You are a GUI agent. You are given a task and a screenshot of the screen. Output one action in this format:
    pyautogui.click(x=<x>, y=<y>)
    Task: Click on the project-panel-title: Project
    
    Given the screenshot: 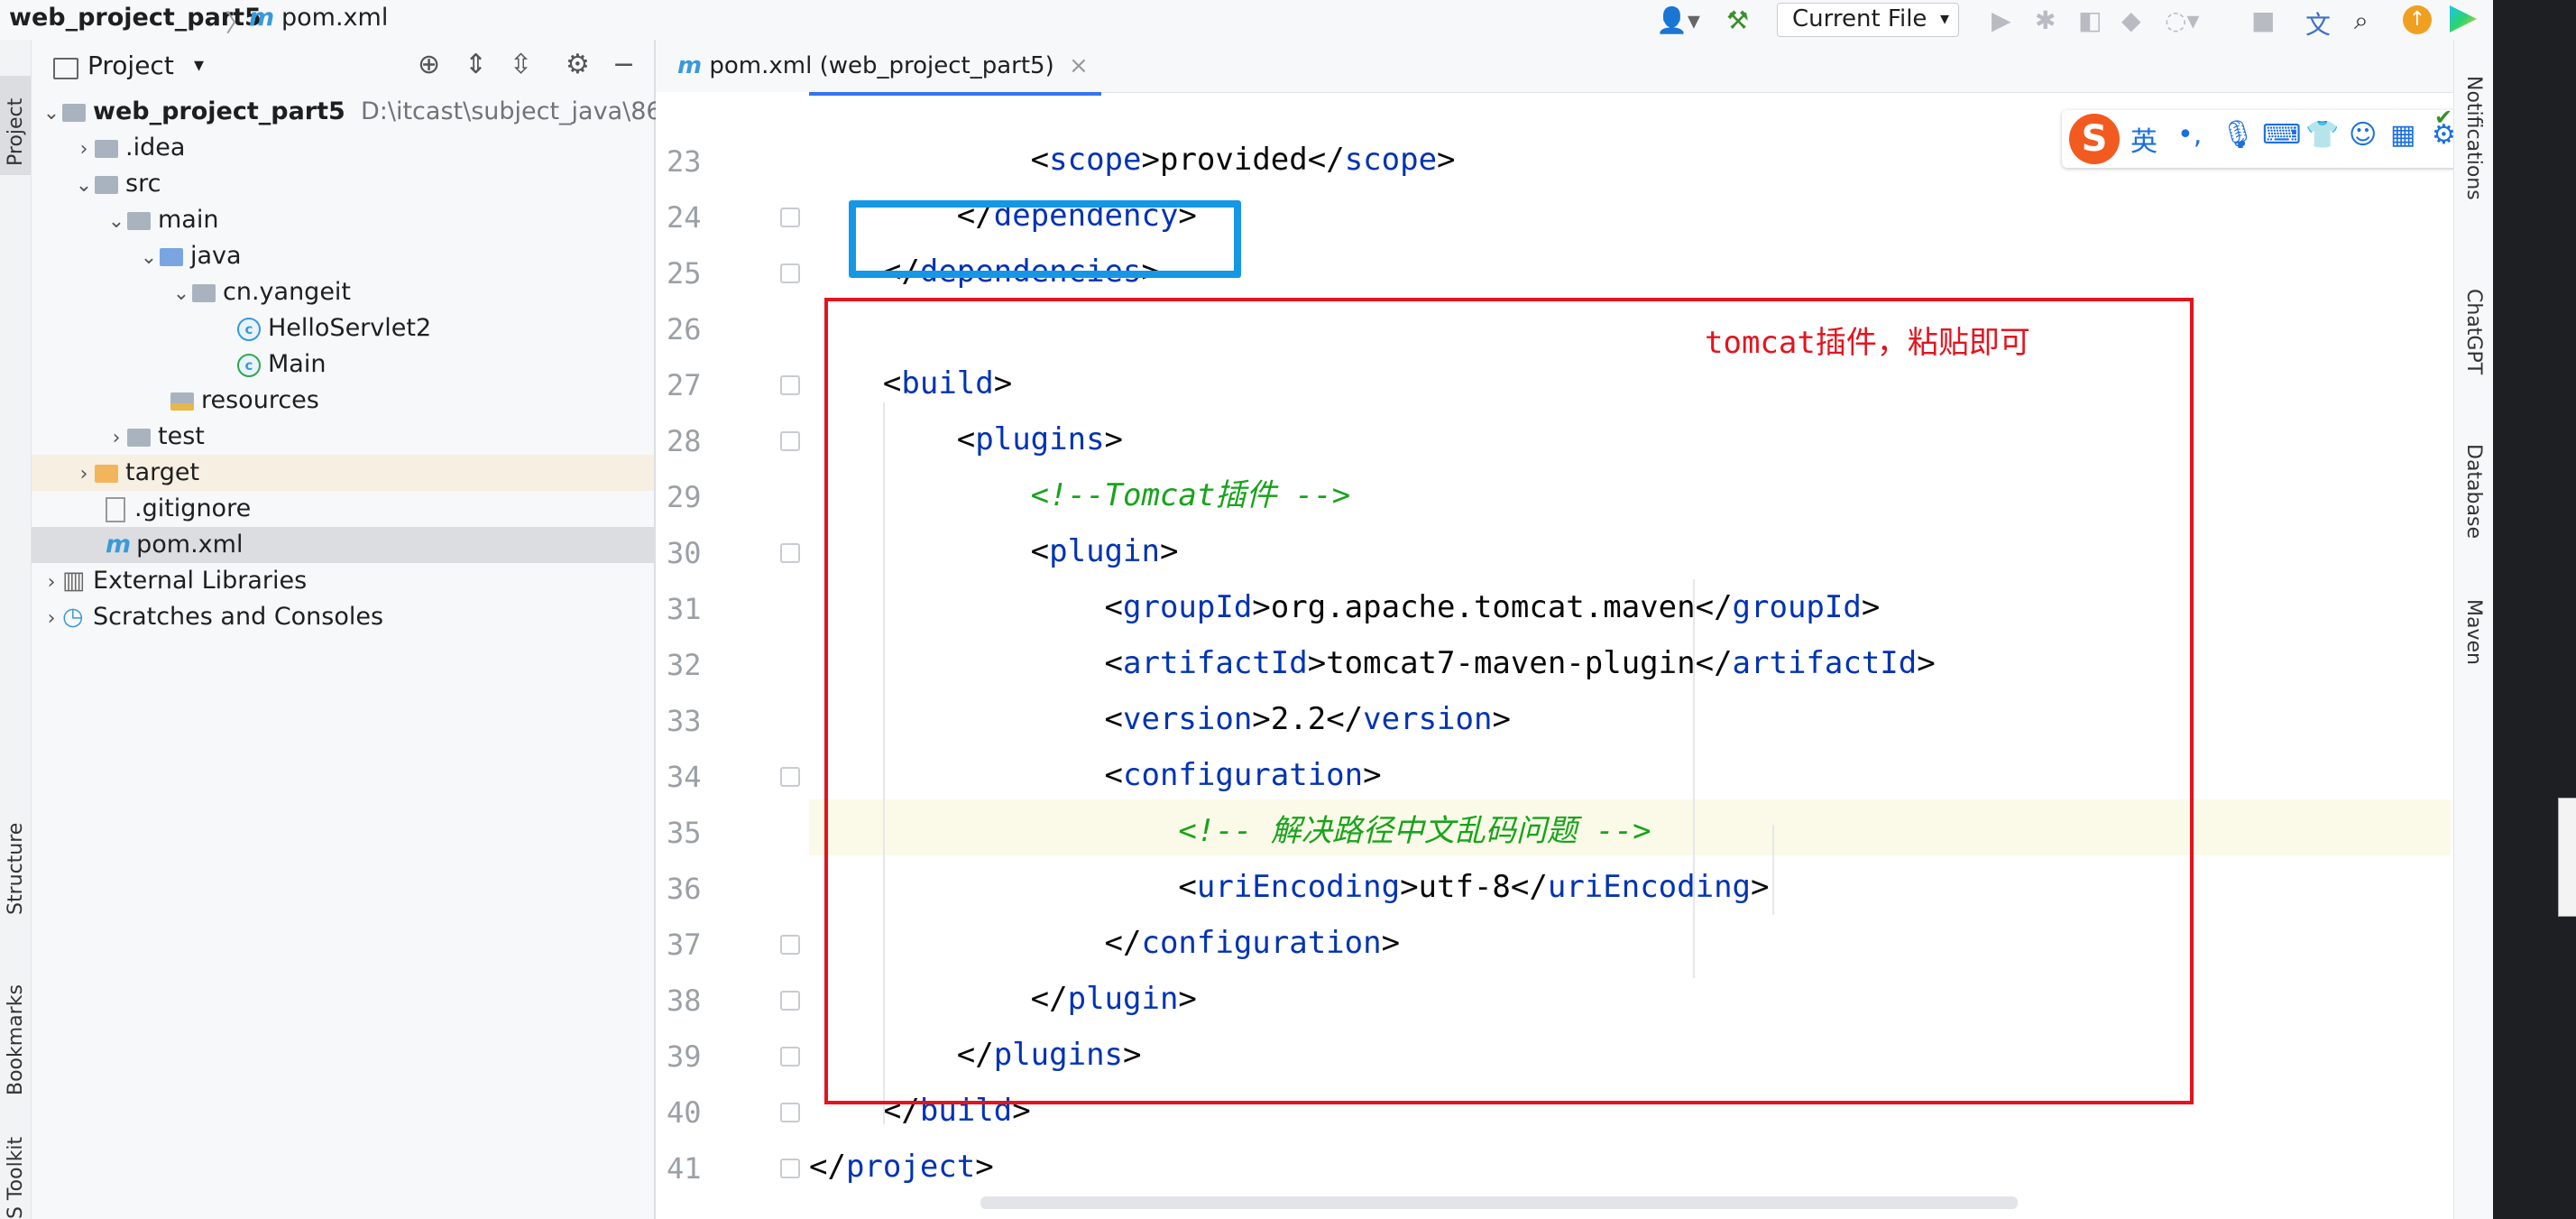 What is the action you would take?
    pyautogui.click(x=130, y=65)
    